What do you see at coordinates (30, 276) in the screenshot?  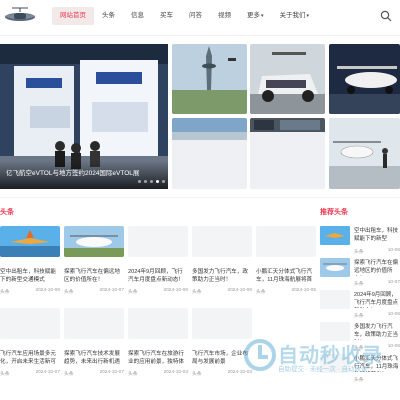 I see `headline-text: 空中出租车，科技赋能下的新型交通模式` at bounding box center [30, 276].